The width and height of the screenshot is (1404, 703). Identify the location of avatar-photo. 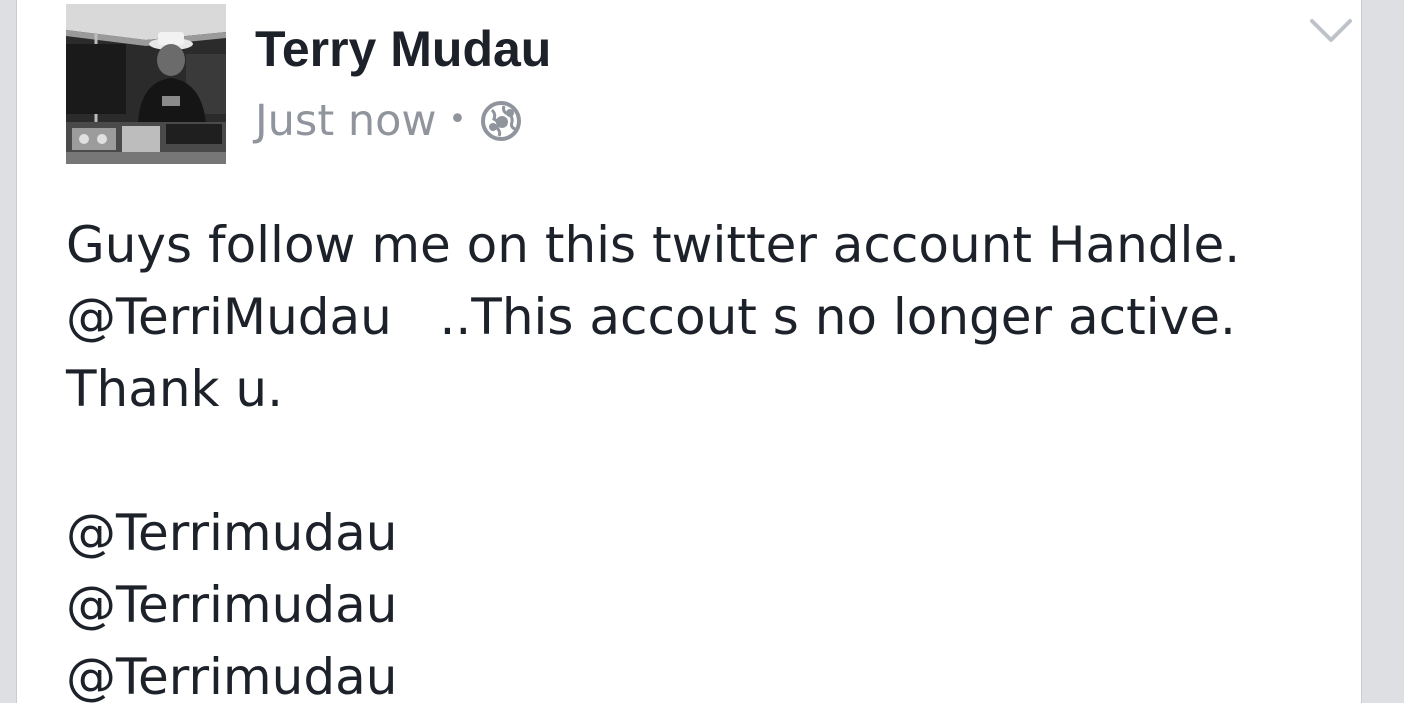
(146, 84).